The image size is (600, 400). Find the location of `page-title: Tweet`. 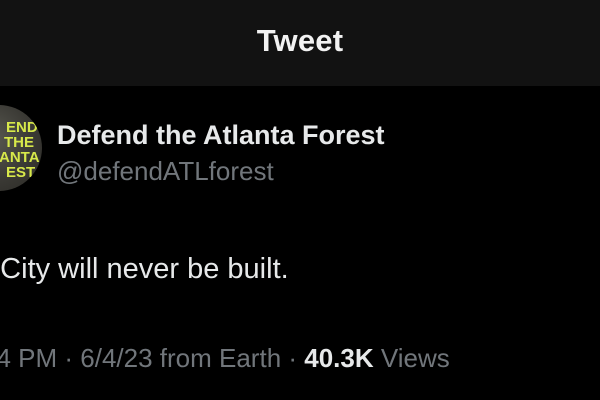

page-title: Tweet is located at coordinates (300, 40).